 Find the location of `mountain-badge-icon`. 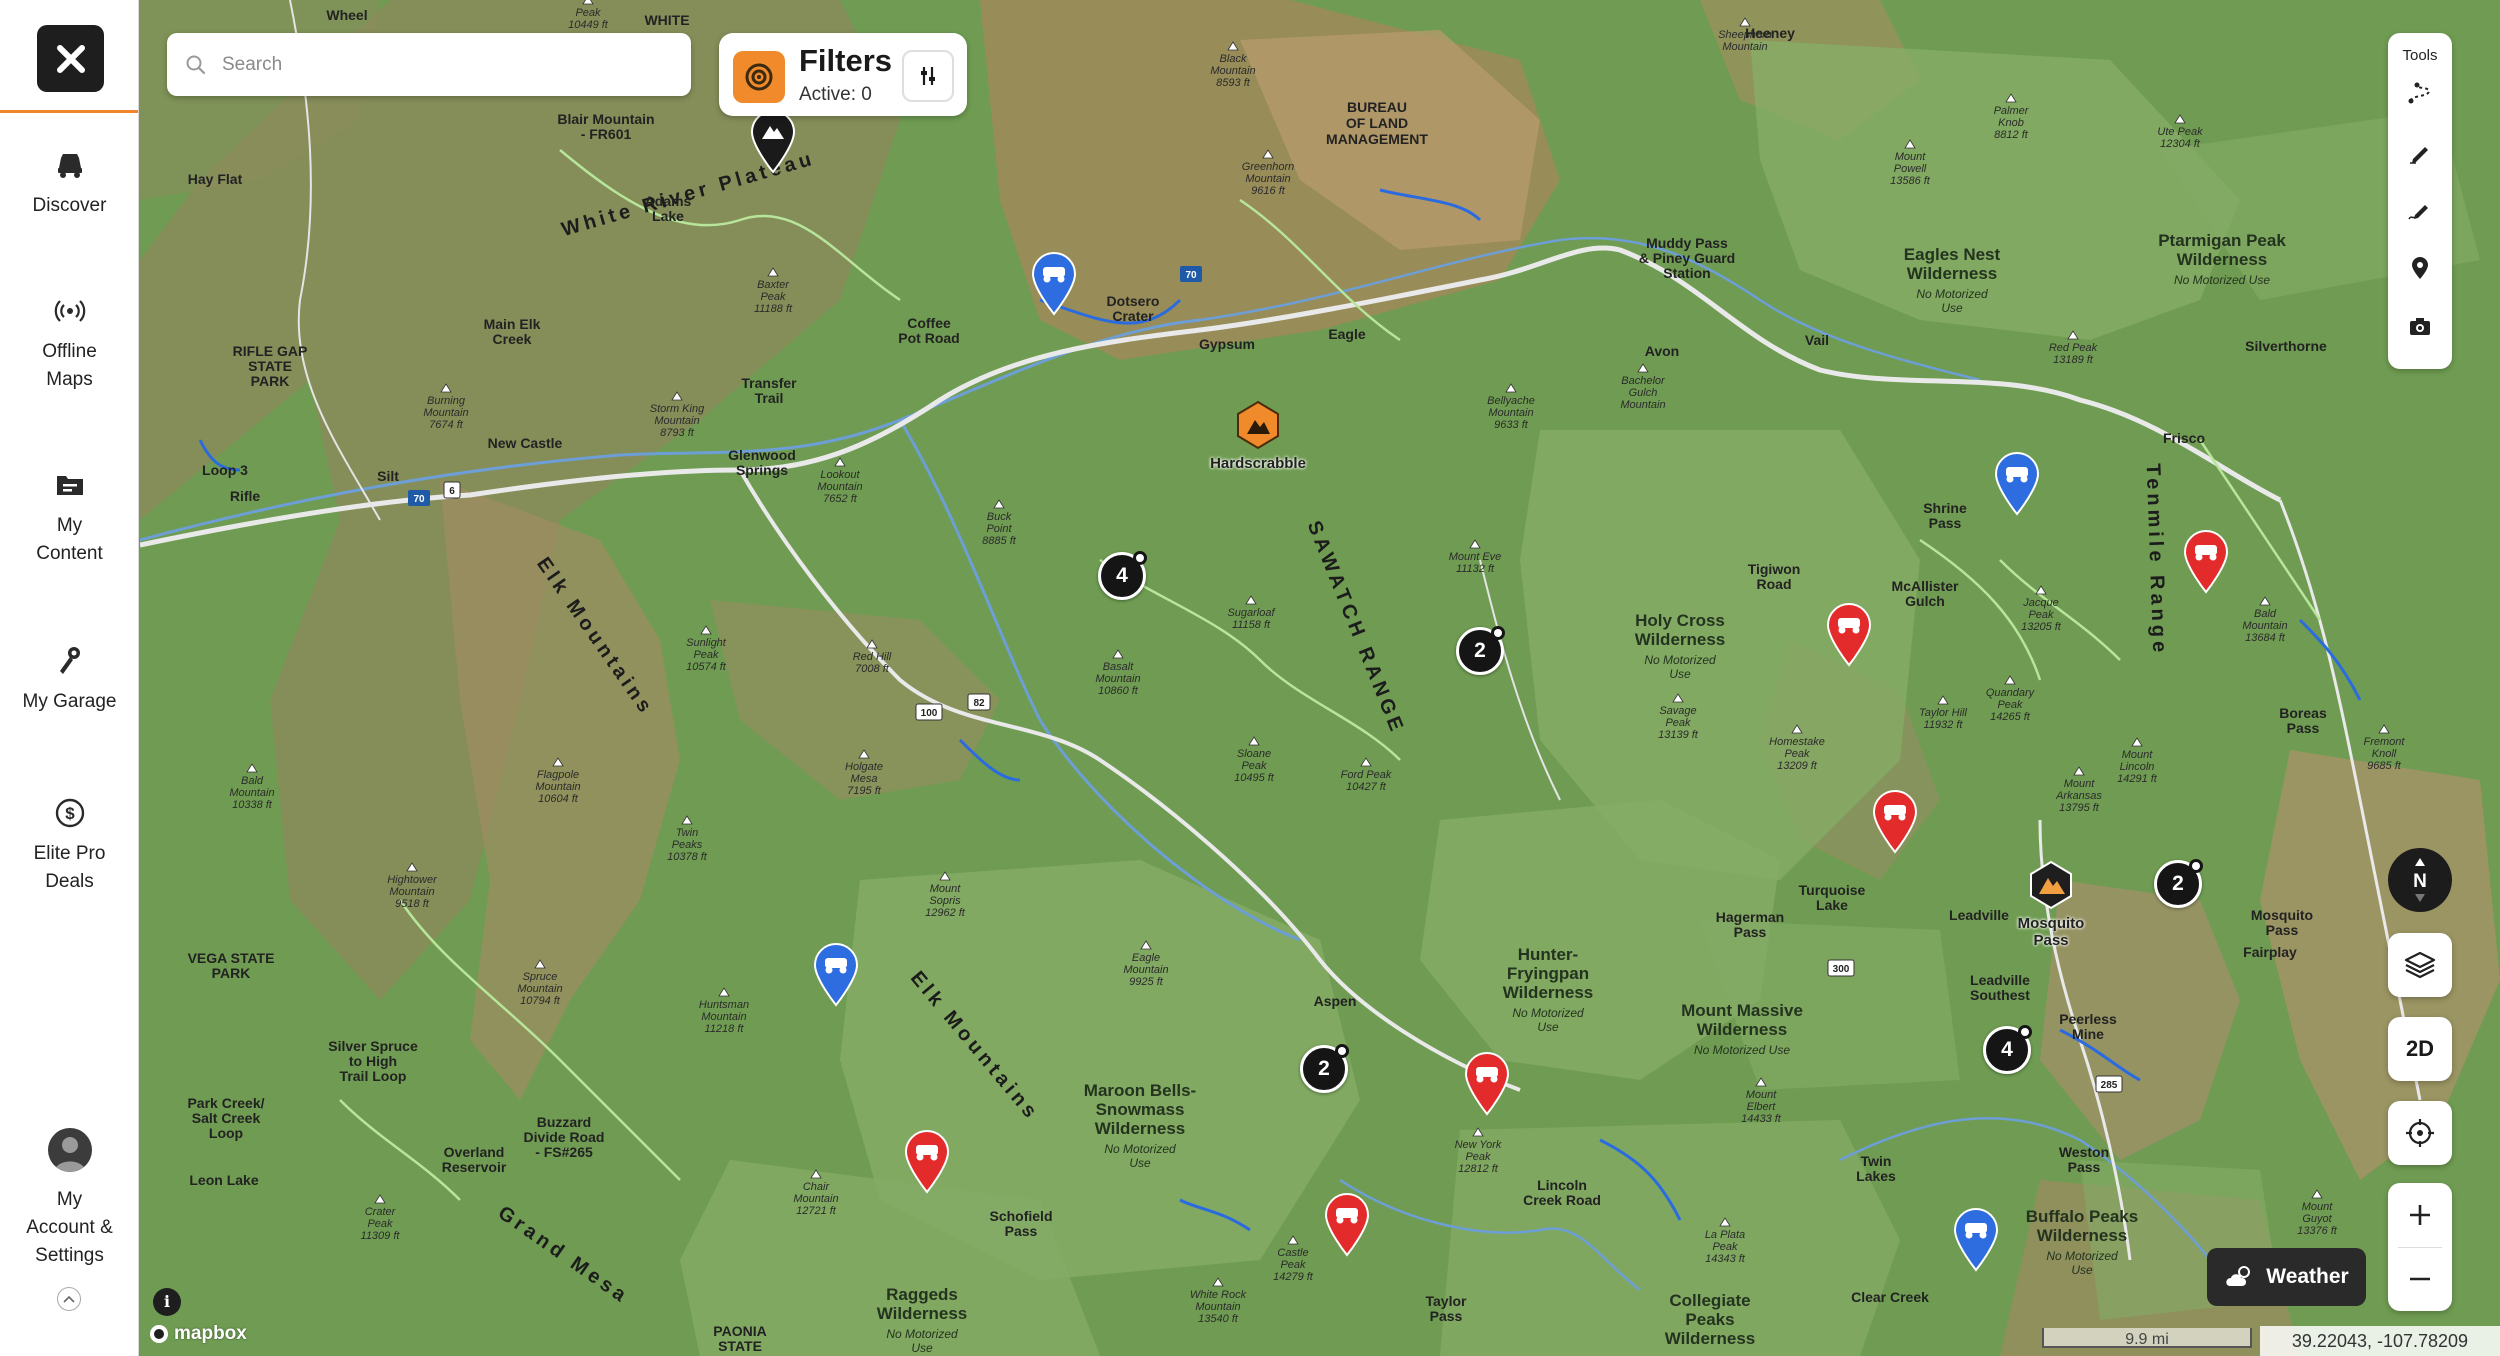

mountain-badge-icon is located at coordinates (2051, 885).